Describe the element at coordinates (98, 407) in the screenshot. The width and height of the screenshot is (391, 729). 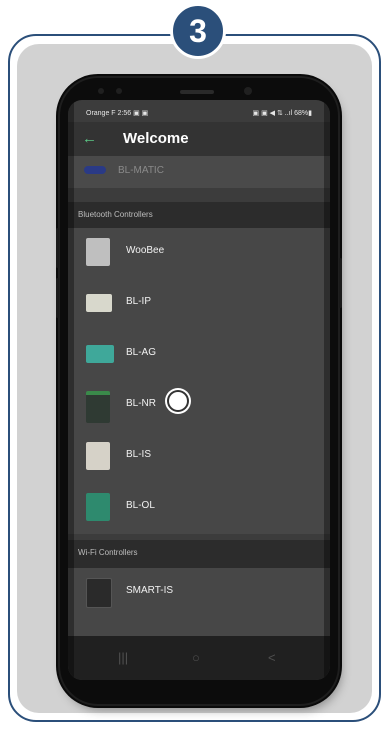
I see `bl-nr-device-image` at that location.